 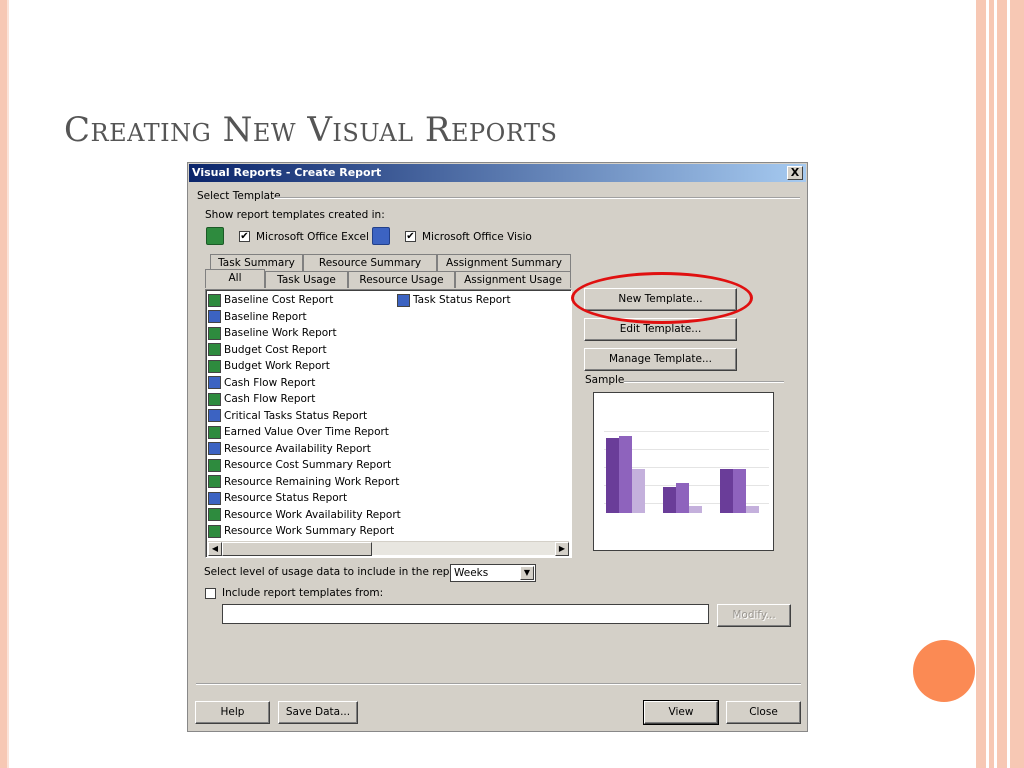 What do you see at coordinates (210, 593) in the screenshot?
I see `include-templates-checkbox` at bounding box center [210, 593].